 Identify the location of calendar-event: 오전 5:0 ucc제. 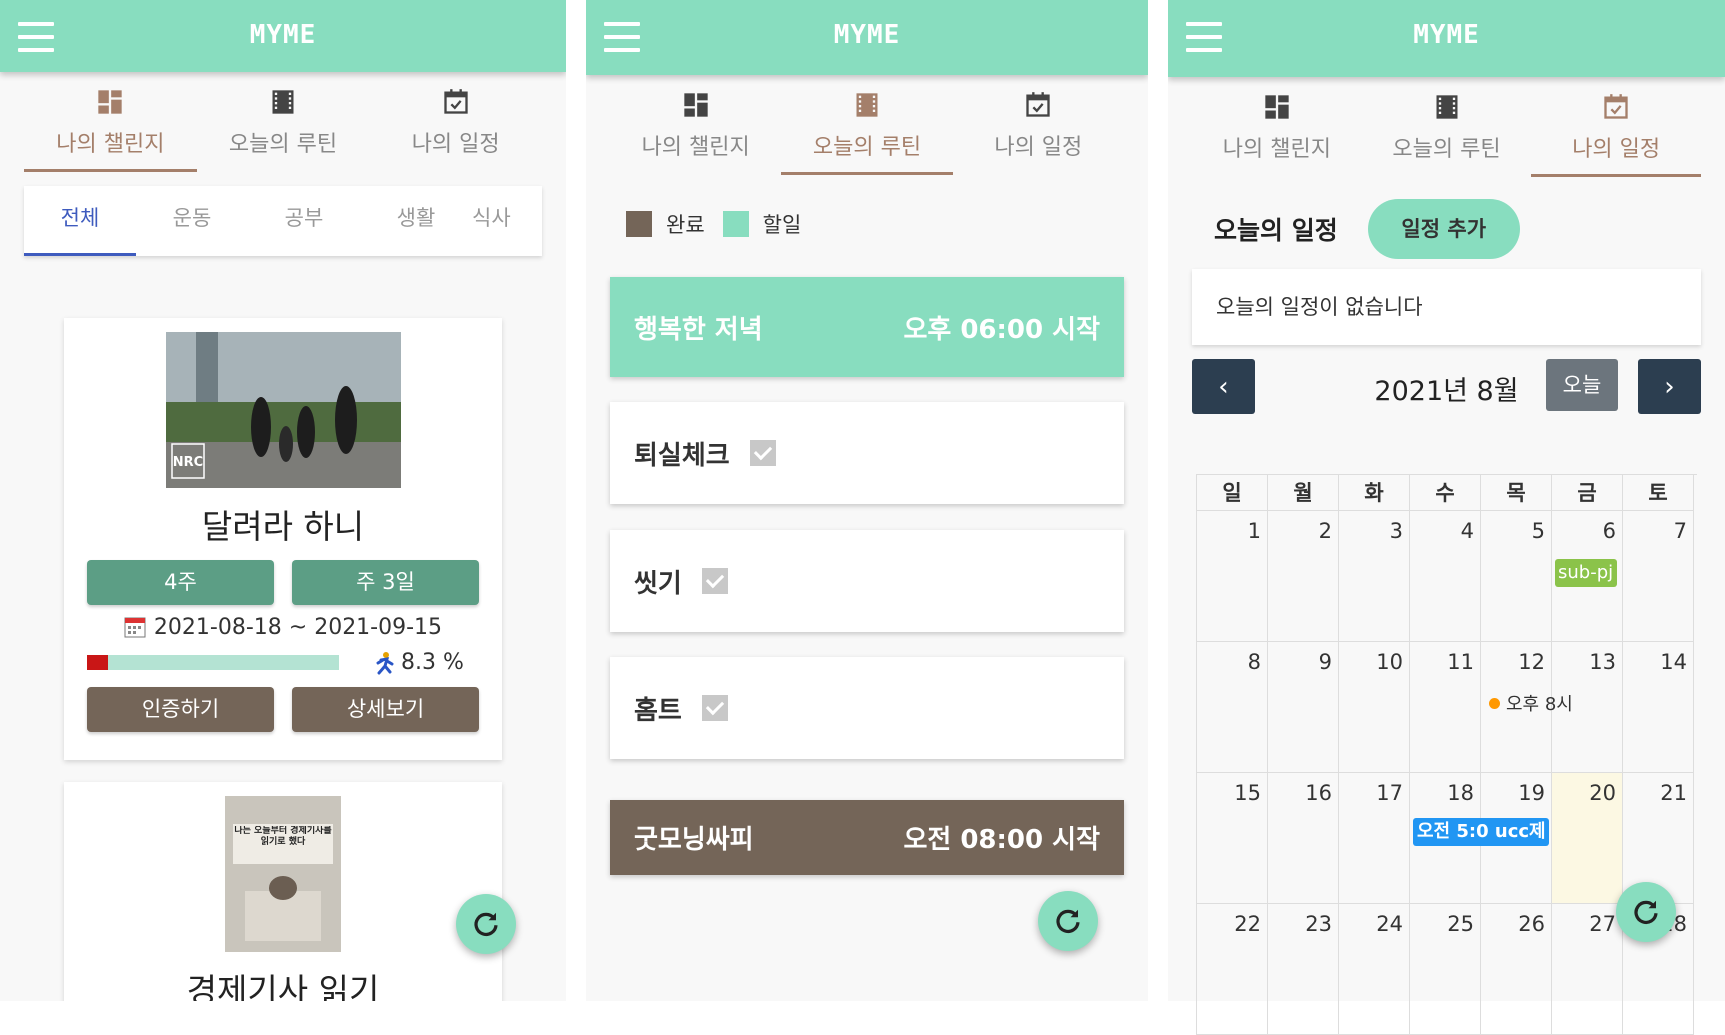
(1481, 832).